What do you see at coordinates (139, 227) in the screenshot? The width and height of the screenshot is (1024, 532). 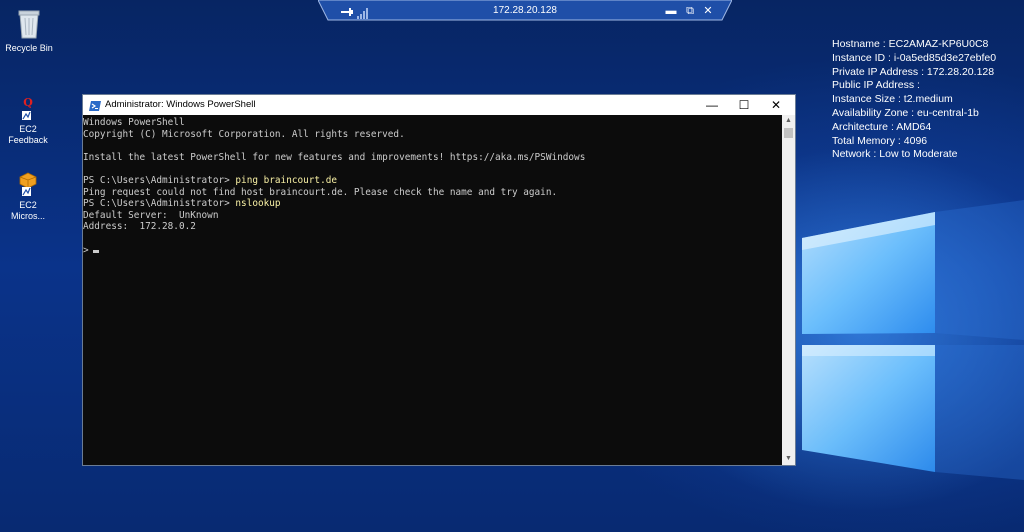 I see `console-line: Address: 172.28.0.2` at bounding box center [139, 227].